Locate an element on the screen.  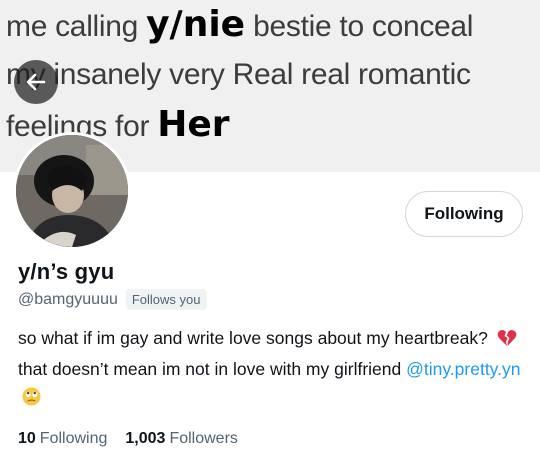
banner-text-line-2: my insanely very Real real romantic is located at coordinates (238, 74).